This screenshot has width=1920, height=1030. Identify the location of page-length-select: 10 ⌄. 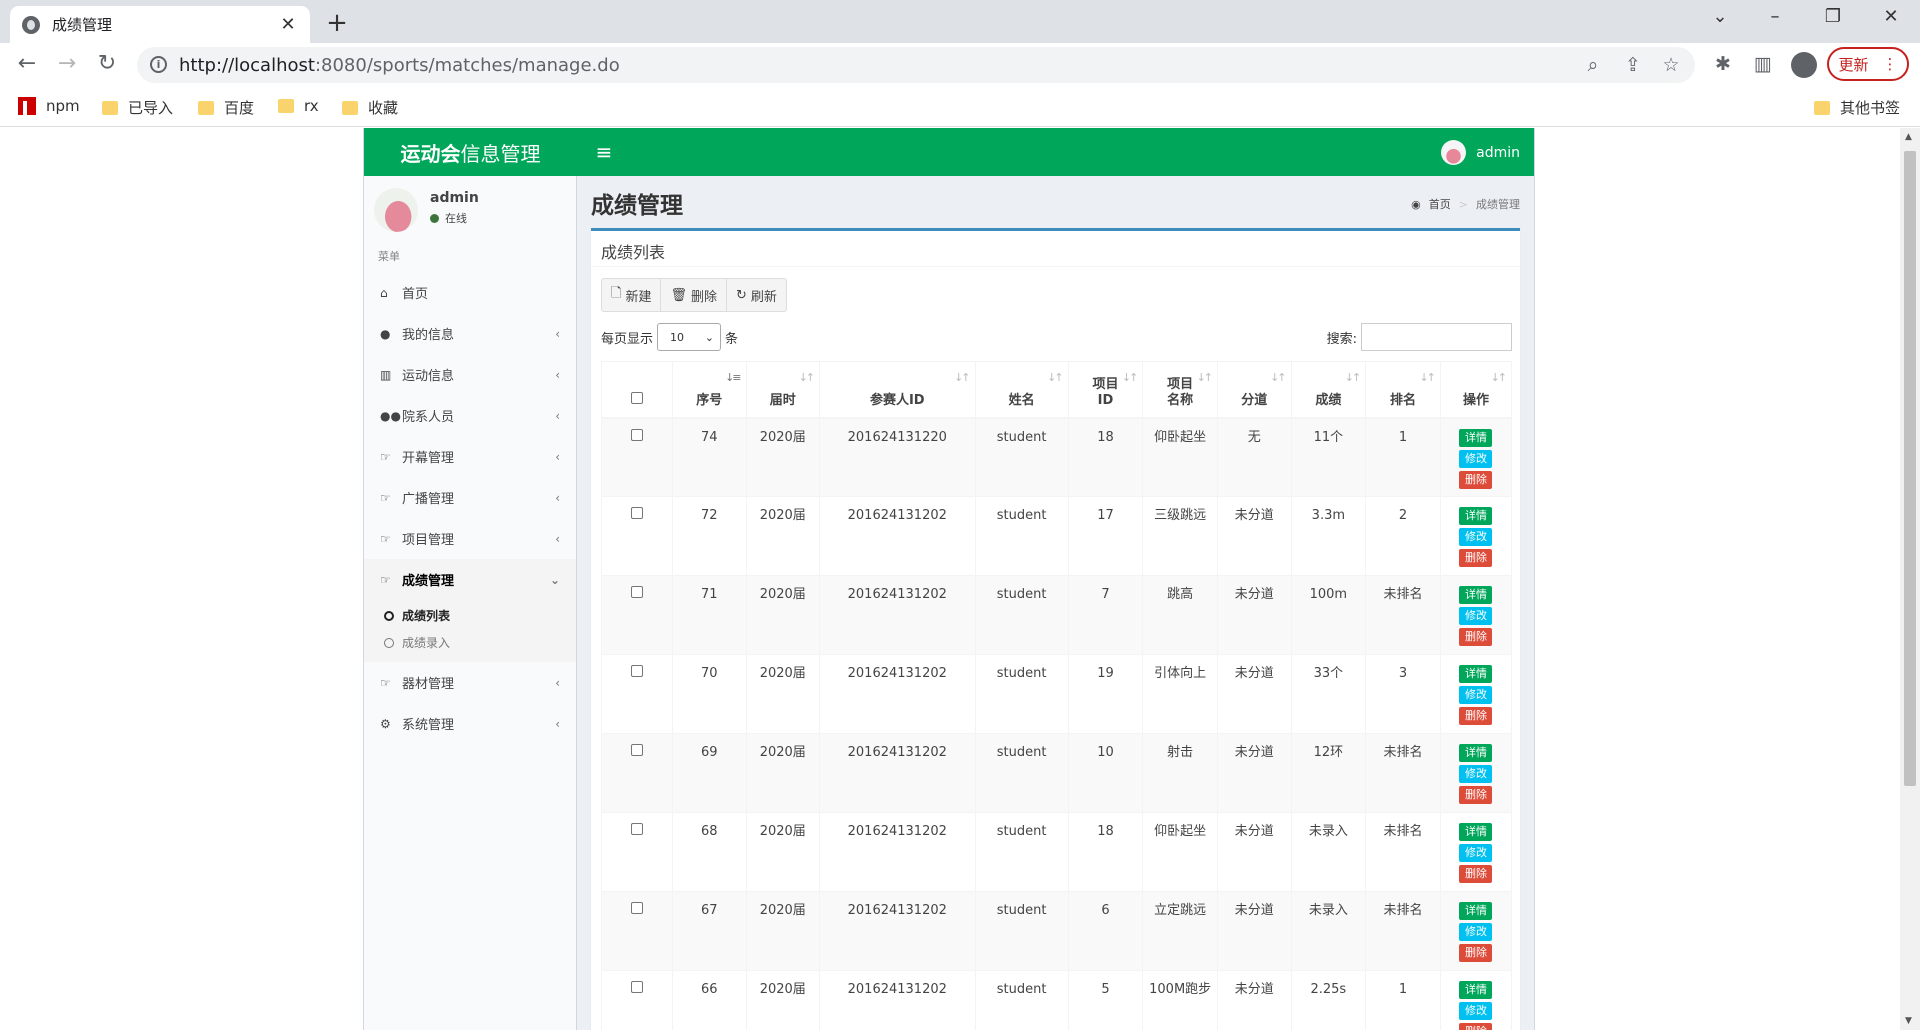
(689, 337).